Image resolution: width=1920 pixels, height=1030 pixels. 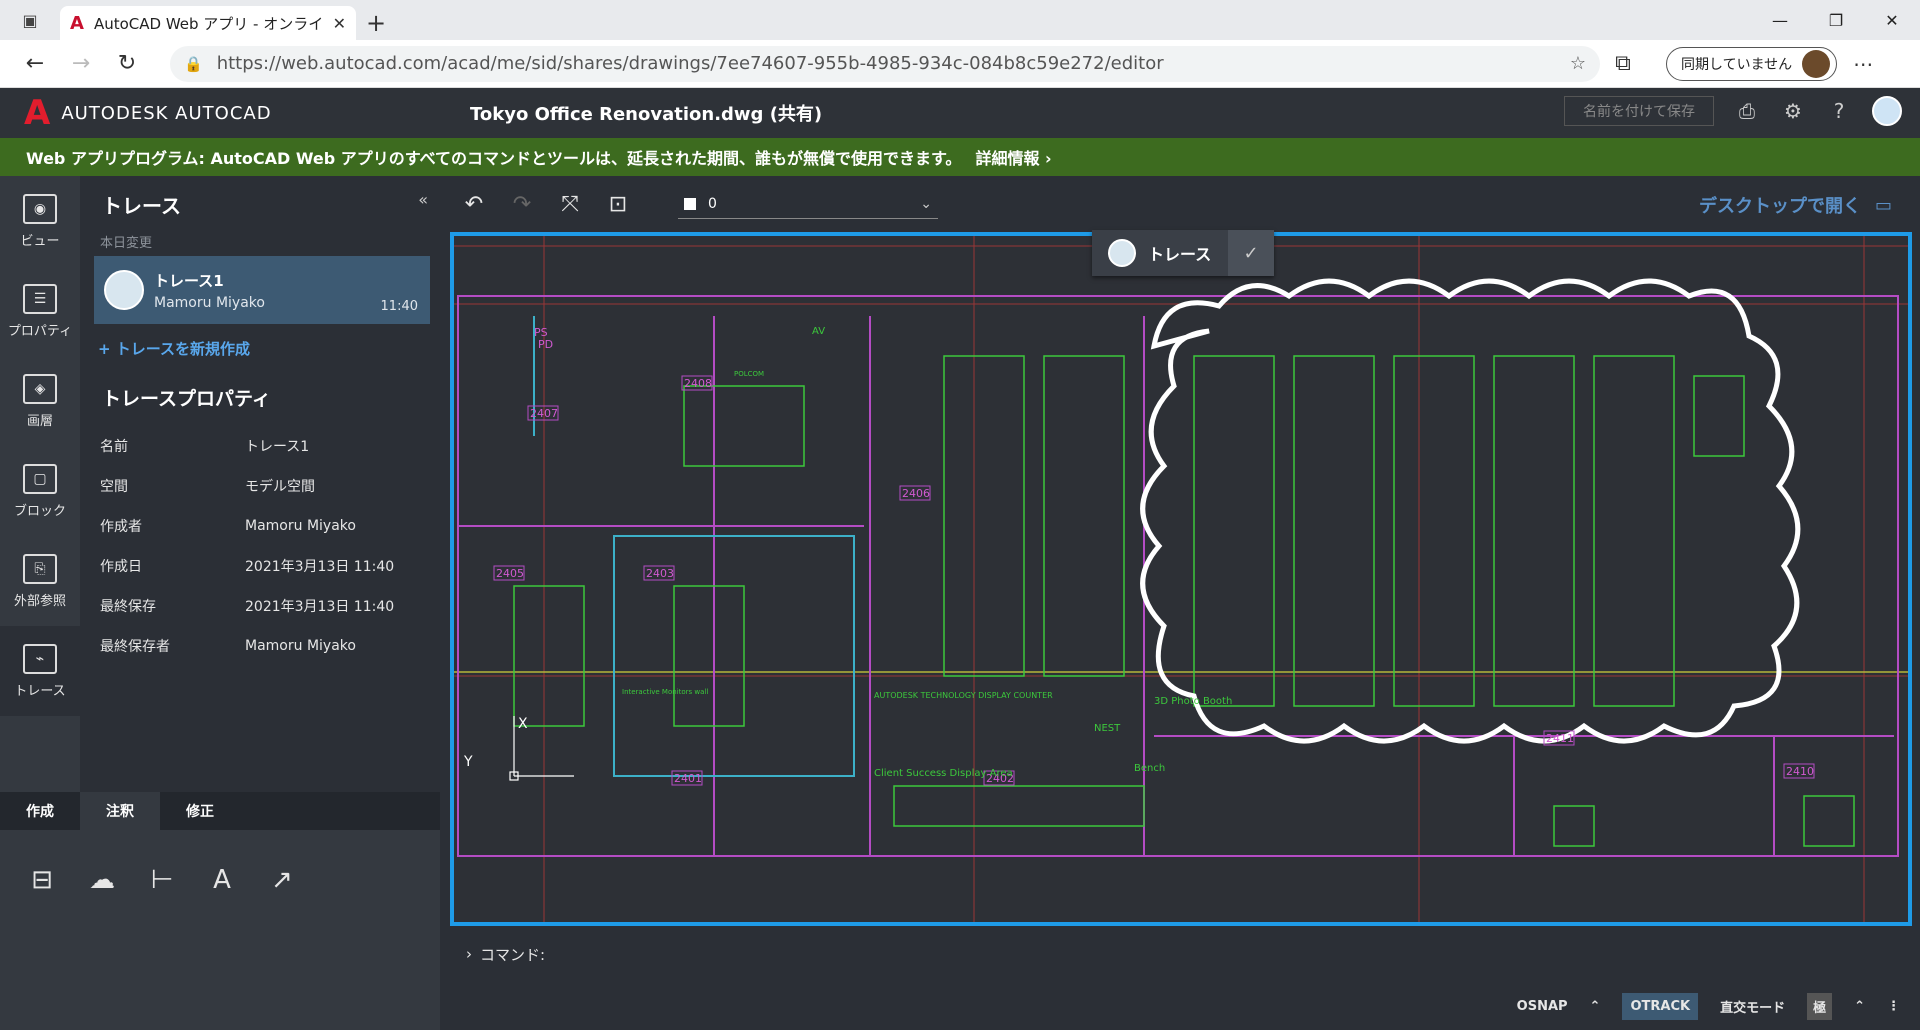 I want to click on banner-details-link: 詳細情報 ›, so click(x=1013, y=157).